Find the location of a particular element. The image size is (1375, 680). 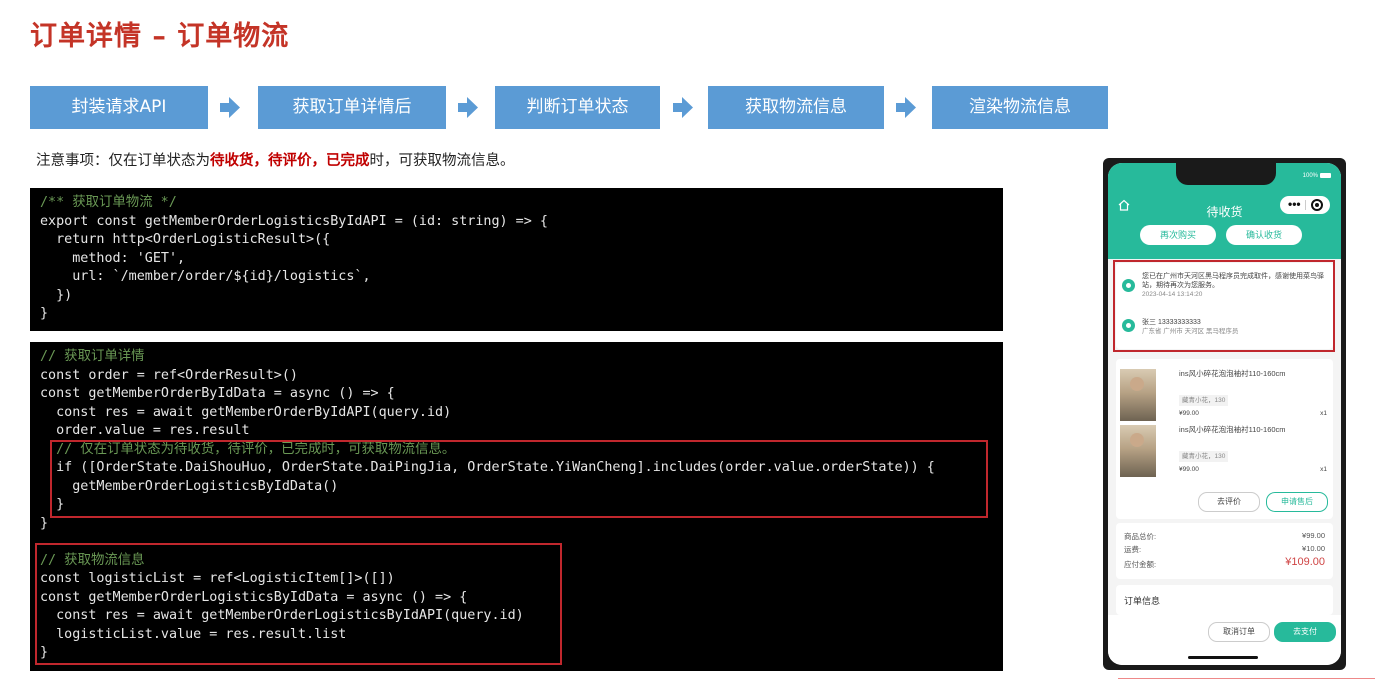

goods-total-label: 商品总价: is located at coordinates (1140, 536).